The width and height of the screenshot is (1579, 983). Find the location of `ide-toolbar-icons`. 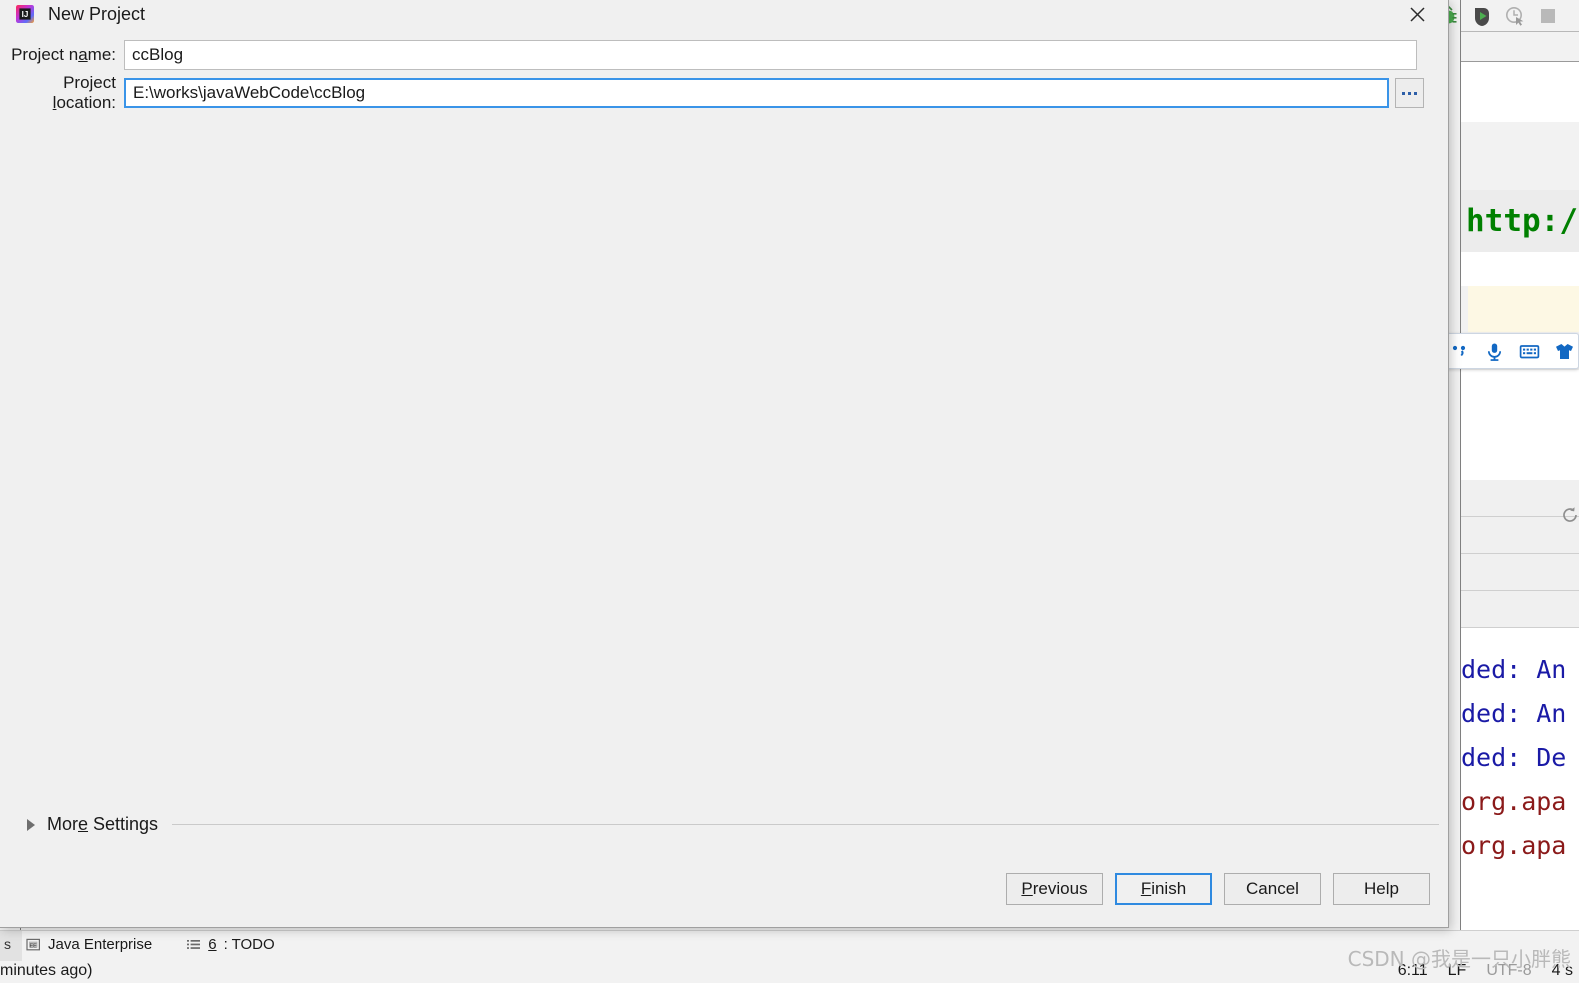

ide-toolbar-icons is located at coordinates (1498, 16).